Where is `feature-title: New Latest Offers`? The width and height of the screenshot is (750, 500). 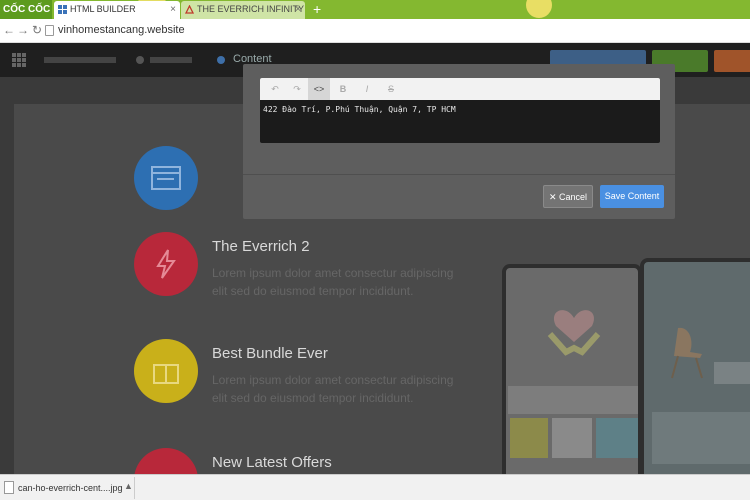 feature-title: New Latest Offers is located at coordinates (272, 462).